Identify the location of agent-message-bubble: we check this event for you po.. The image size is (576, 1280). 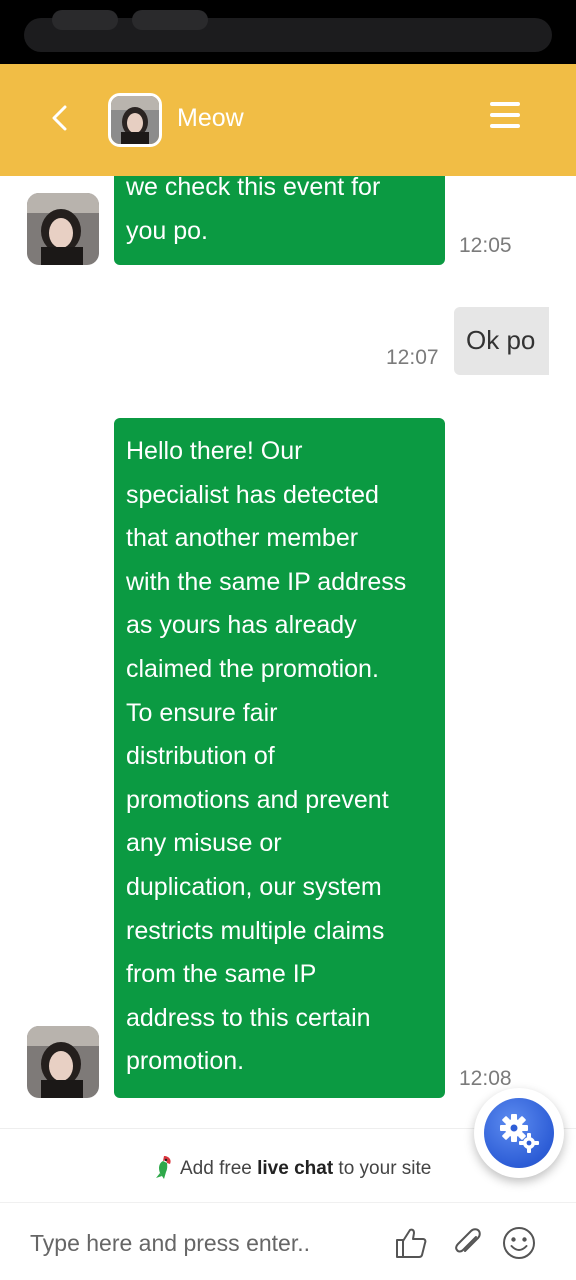
(279, 220).